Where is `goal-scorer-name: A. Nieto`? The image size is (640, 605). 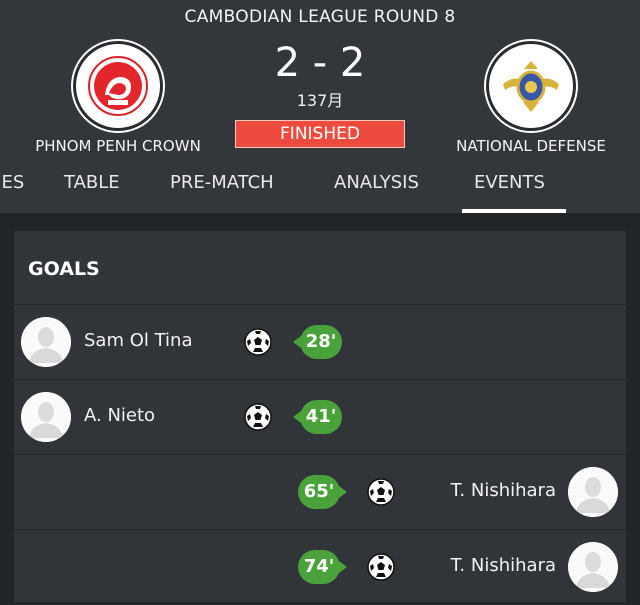 goal-scorer-name: A. Nieto is located at coordinates (120, 415).